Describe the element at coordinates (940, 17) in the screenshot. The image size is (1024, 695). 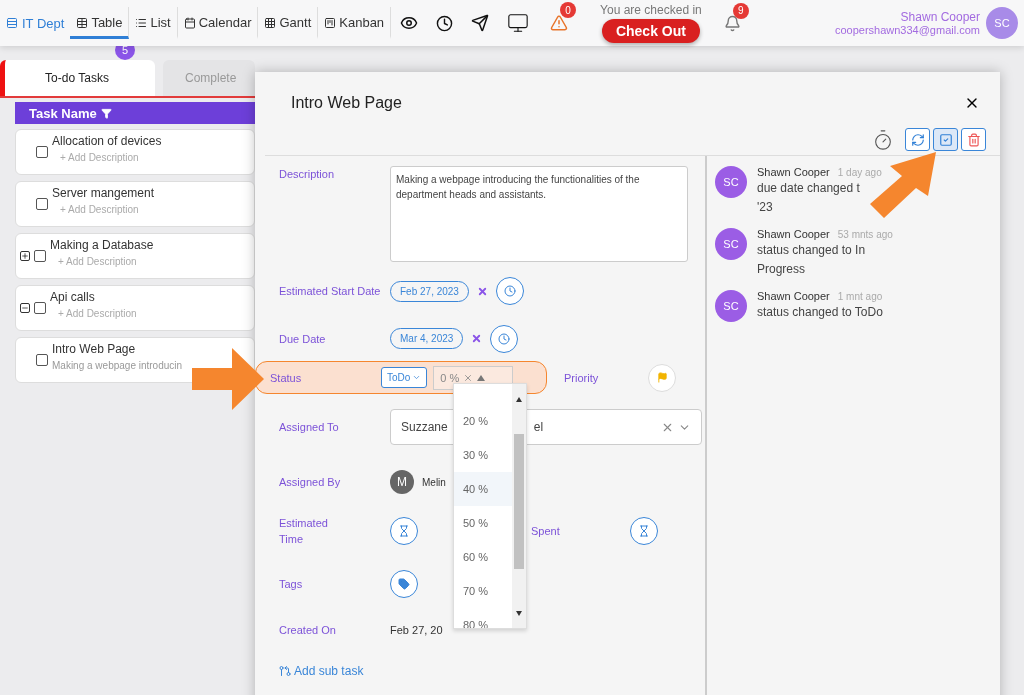
I see `user-name: Shawn Cooper` at that location.